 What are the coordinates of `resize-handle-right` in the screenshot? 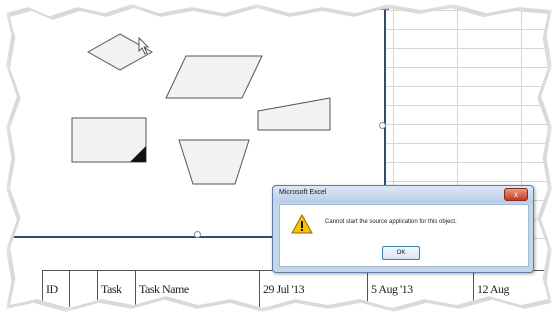 It's located at (382, 125).